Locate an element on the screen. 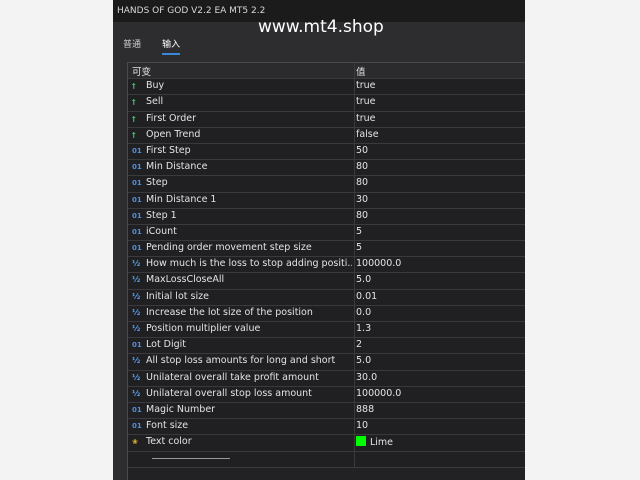 This screenshot has height=480, width=640. input-name: Lot Digit is located at coordinates (166, 345).